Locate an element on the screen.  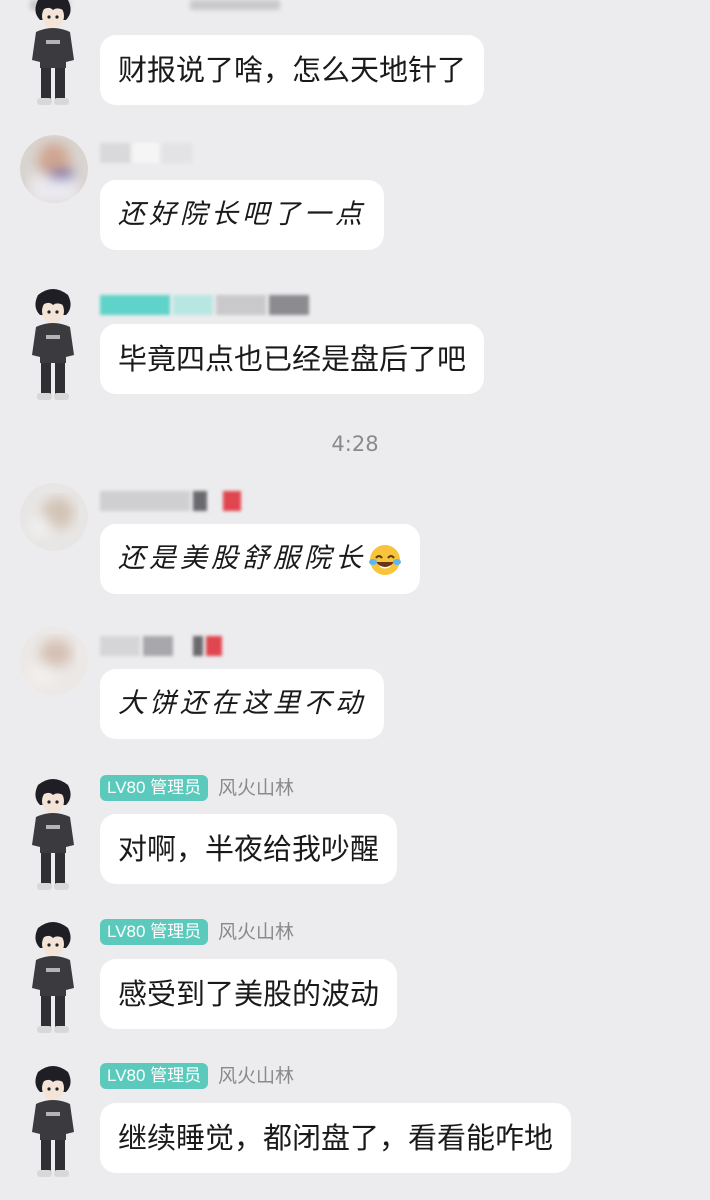
message-bubble: 对啊，半夜给我吵醒 is located at coordinates (249, 849).